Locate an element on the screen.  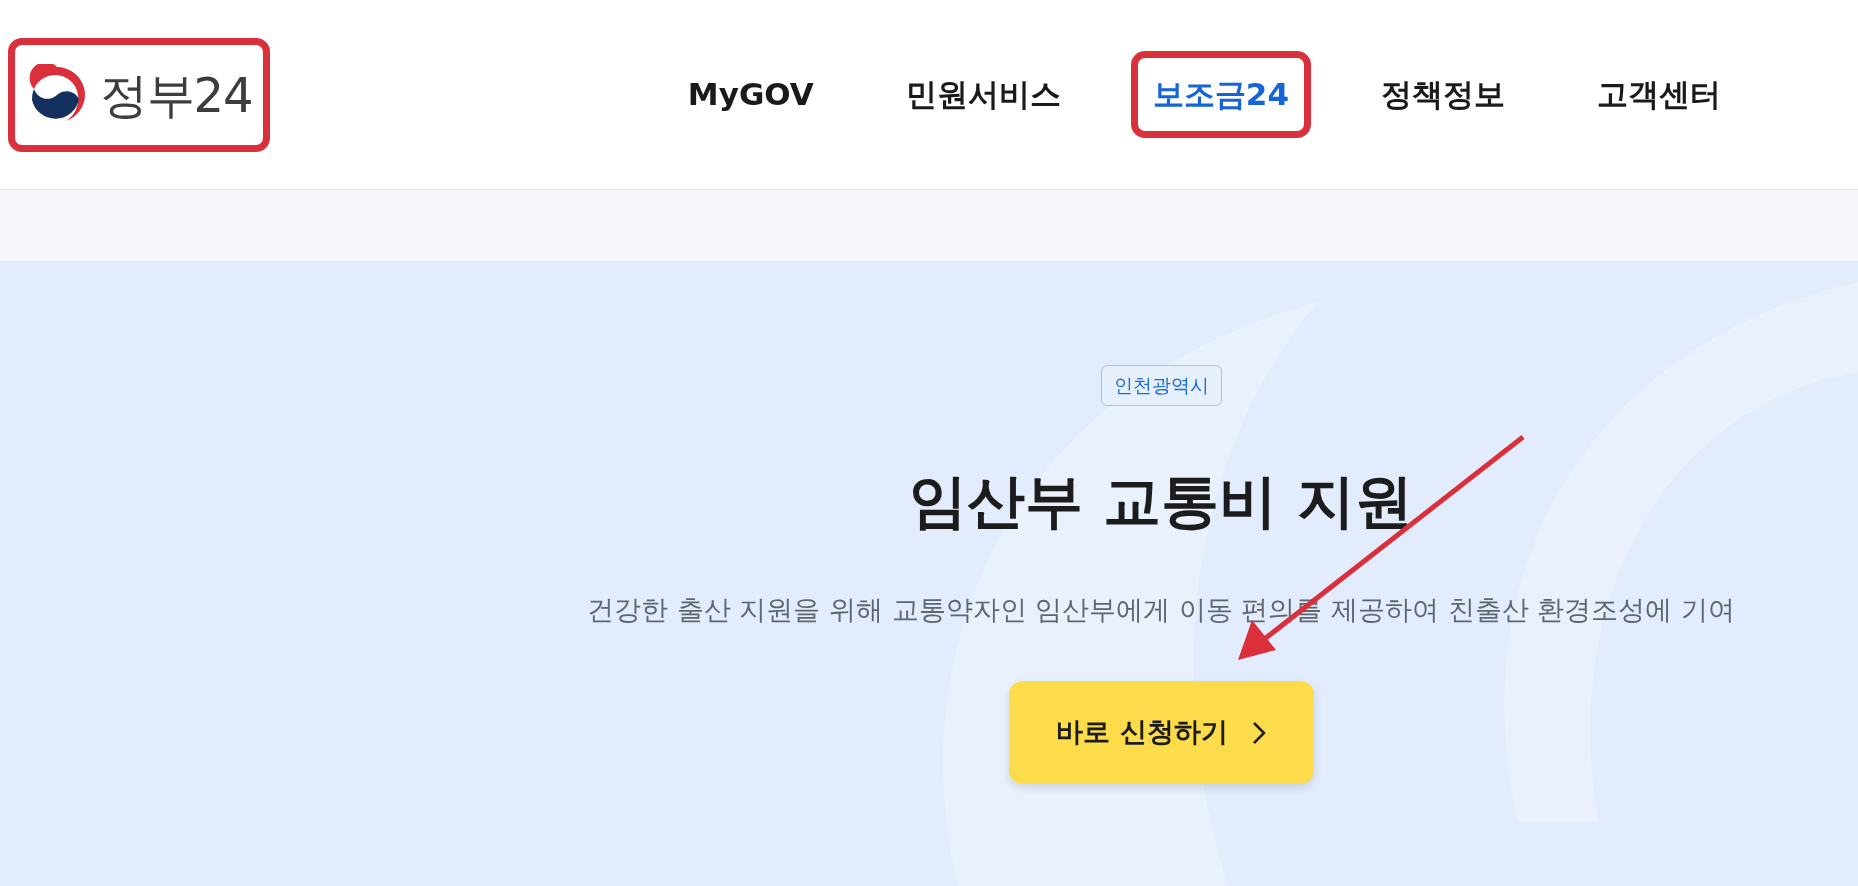
page-title: 임산부 교통비 지원 is located at coordinates (1161, 501).